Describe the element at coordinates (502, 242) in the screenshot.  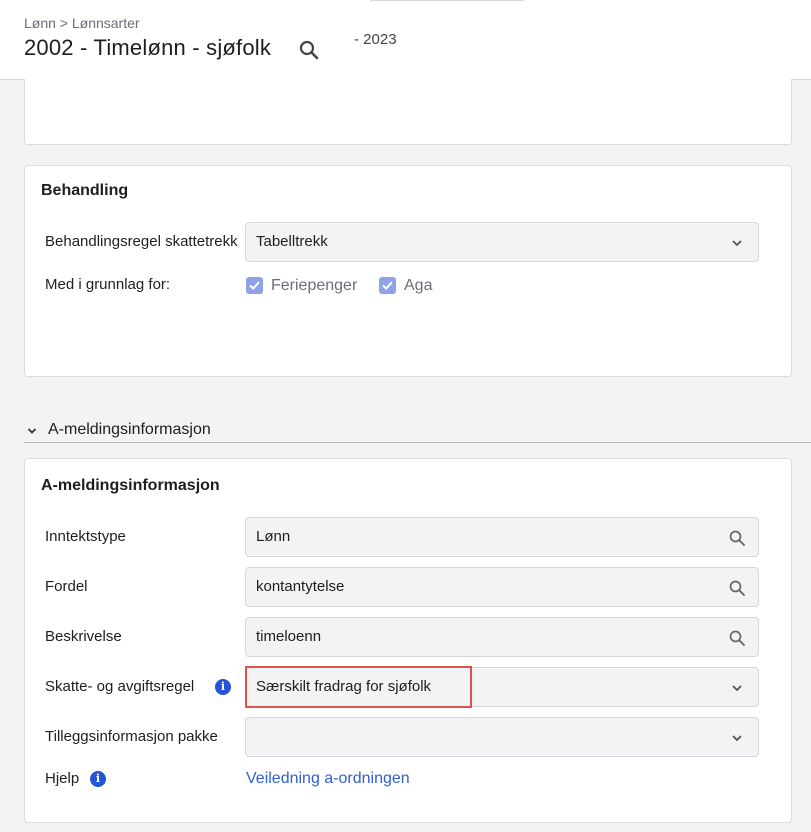
I see `skattetrekk-select: Tabelltrekk` at that location.